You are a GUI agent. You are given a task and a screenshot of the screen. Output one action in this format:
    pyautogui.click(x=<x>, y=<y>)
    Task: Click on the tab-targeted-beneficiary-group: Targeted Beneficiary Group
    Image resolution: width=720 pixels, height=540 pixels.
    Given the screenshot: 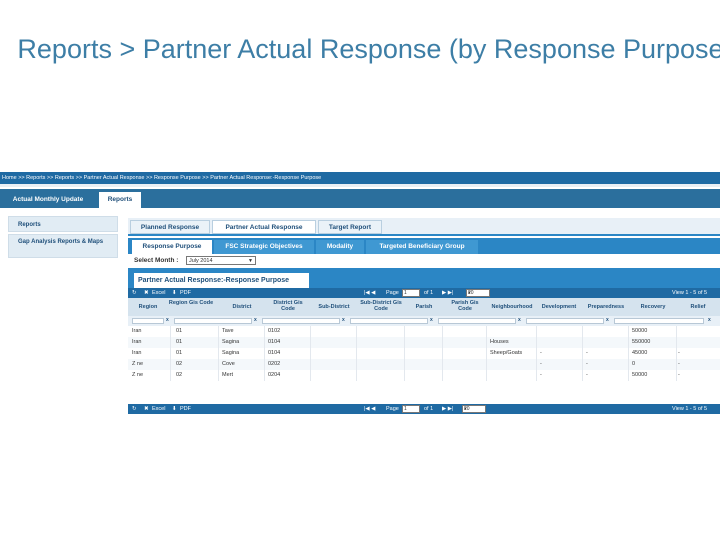 What is the action you would take?
    pyautogui.click(x=422, y=247)
    